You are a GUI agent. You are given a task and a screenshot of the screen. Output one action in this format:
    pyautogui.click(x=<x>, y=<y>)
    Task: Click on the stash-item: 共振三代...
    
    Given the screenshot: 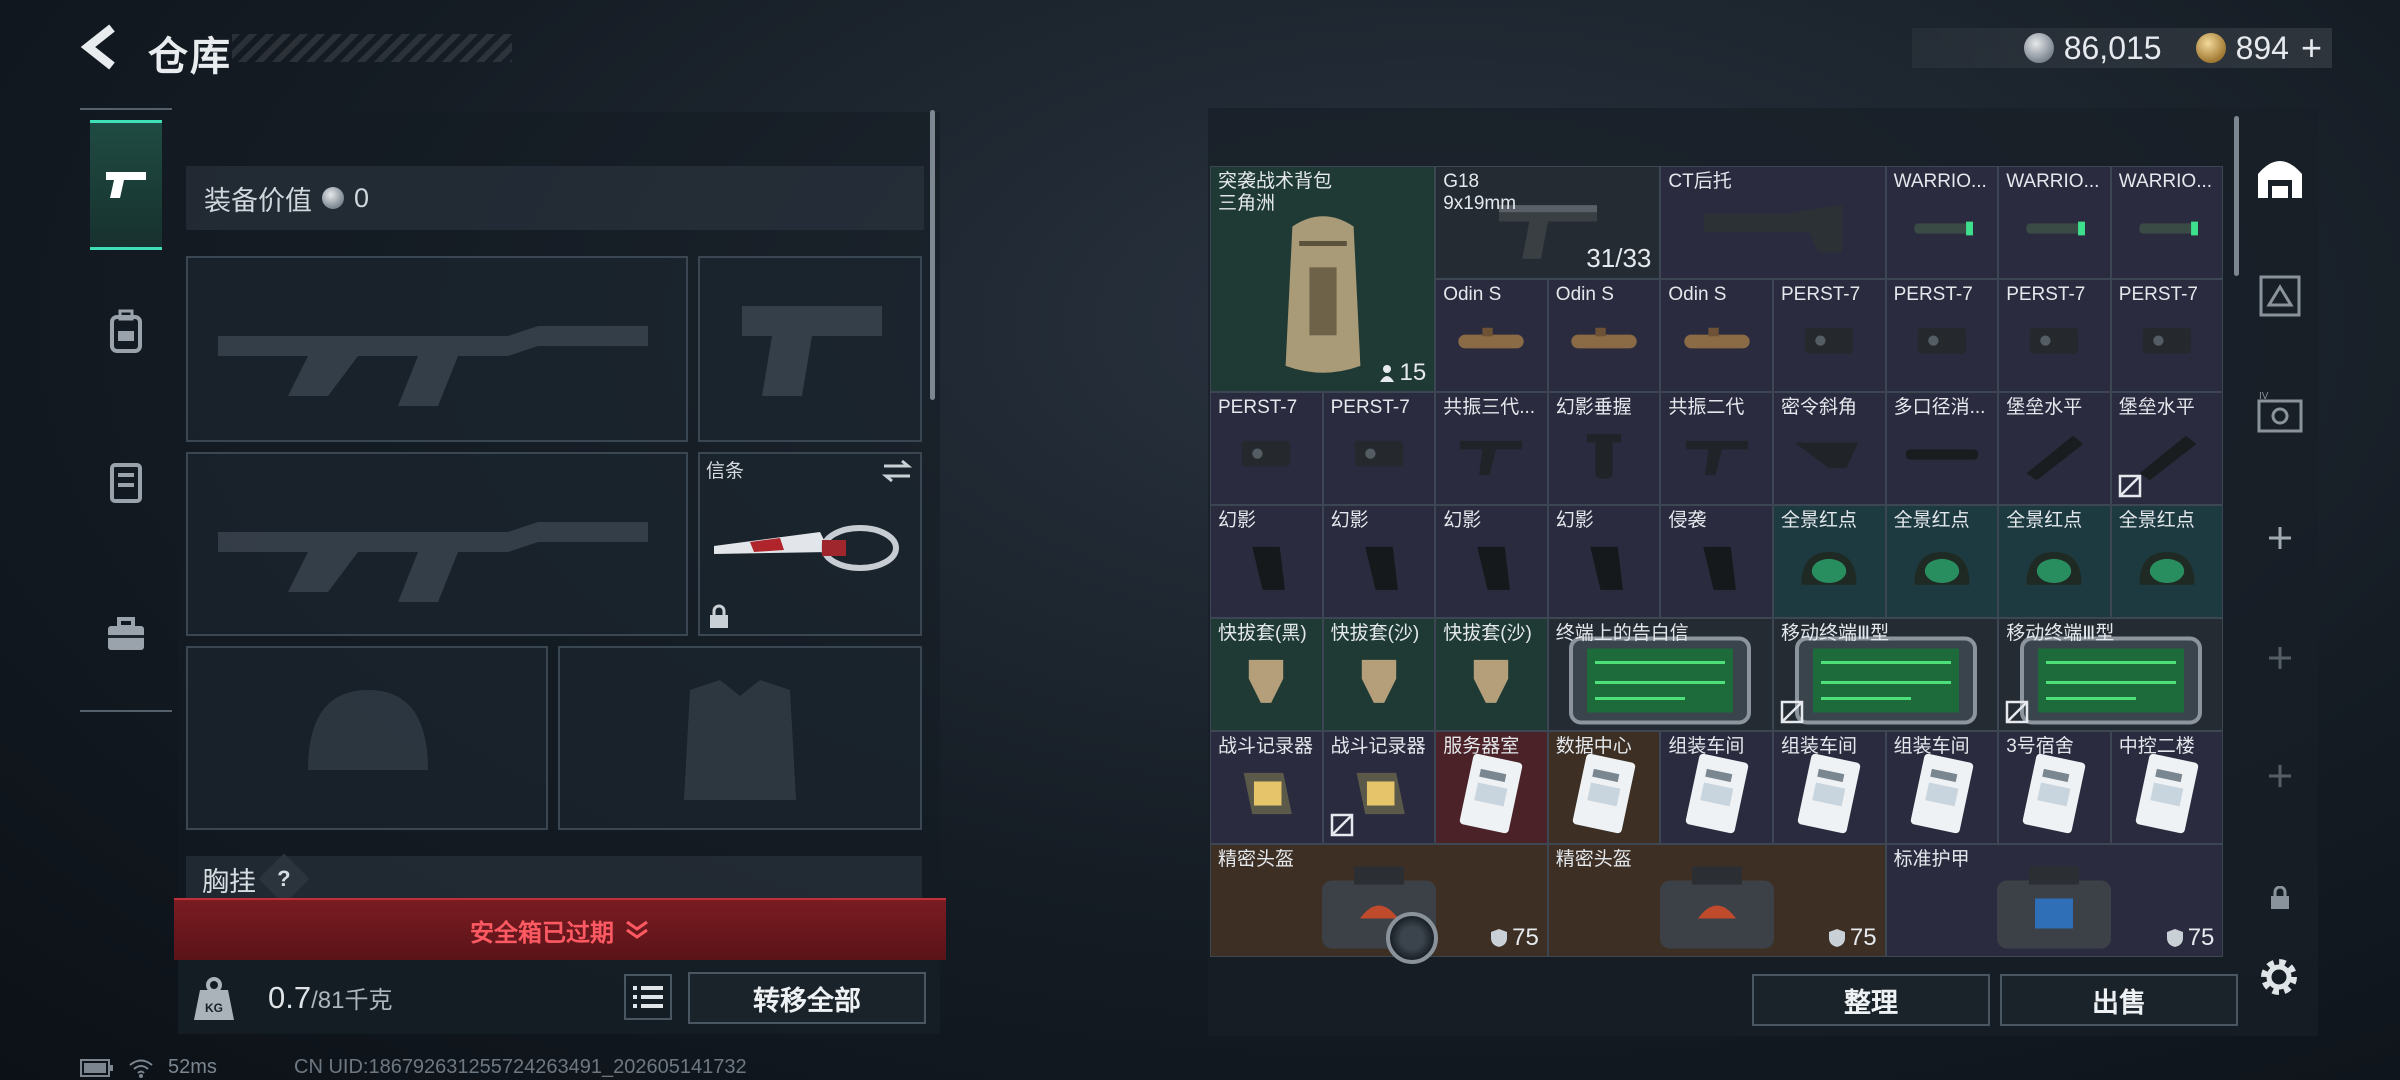 What is the action you would take?
    pyautogui.click(x=1491, y=448)
    